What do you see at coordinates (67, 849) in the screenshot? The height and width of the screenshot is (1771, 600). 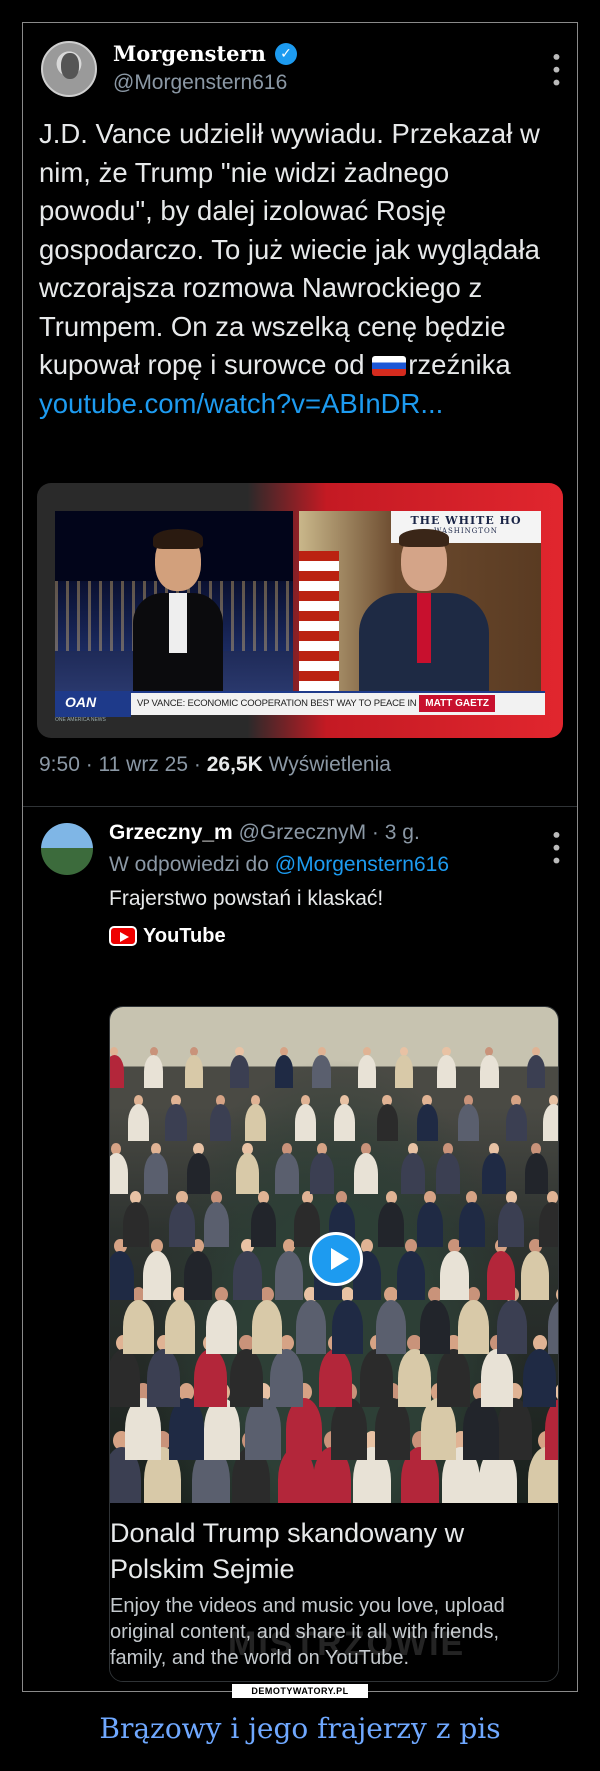 I see `reply-avatar` at bounding box center [67, 849].